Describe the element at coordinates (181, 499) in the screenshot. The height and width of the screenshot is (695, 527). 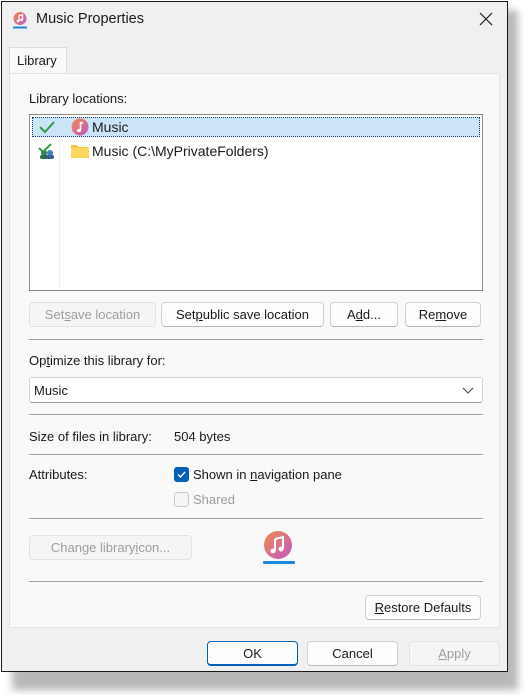
I see `shared-checkbox` at that location.